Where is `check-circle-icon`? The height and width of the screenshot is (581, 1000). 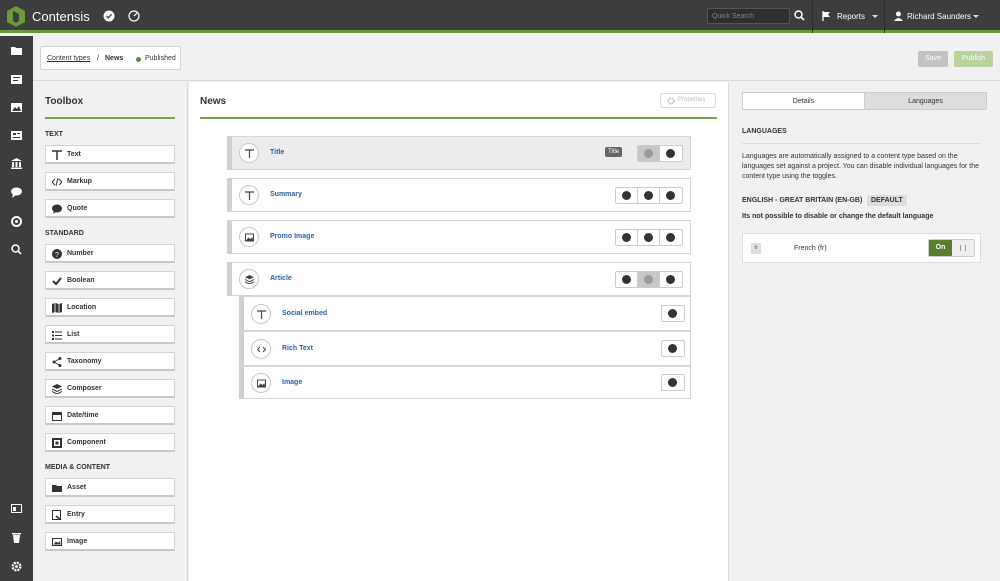
check-circle-icon is located at coordinates (109, 16).